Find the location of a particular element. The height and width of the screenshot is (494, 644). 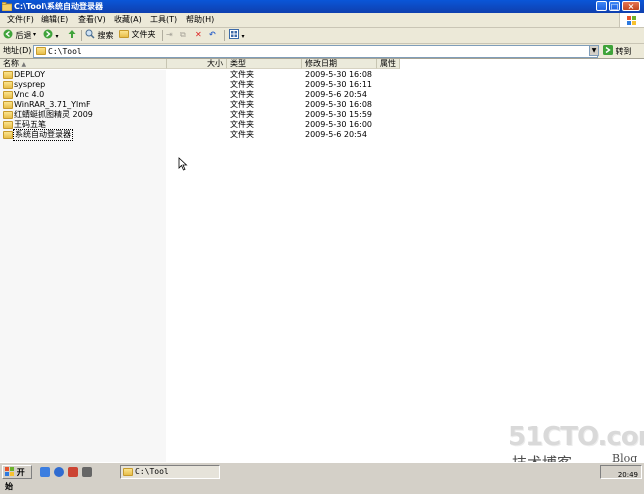

start-button: 开始 is located at coordinates (17, 478).